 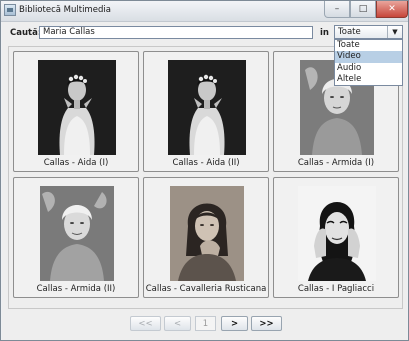 I want to click on scope-dropdown-list: Toate Video Audio Altele, so click(x=368, y=62).